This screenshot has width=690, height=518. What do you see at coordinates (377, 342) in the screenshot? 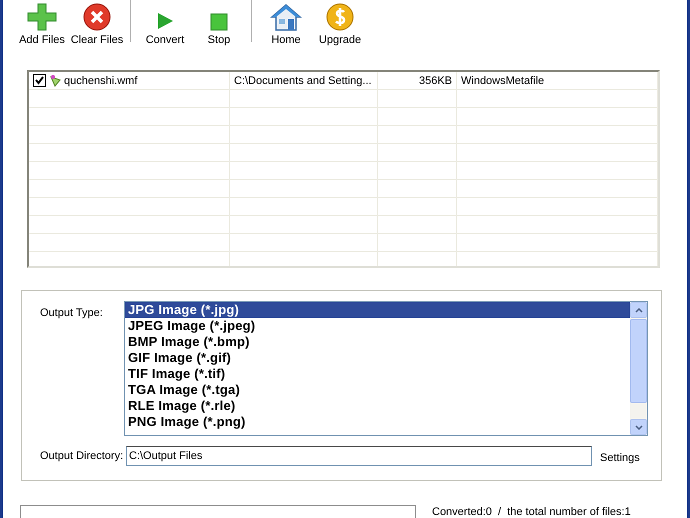
I see `format-option: BMP Image (*.bmp)` at bounding box center [377, 342].